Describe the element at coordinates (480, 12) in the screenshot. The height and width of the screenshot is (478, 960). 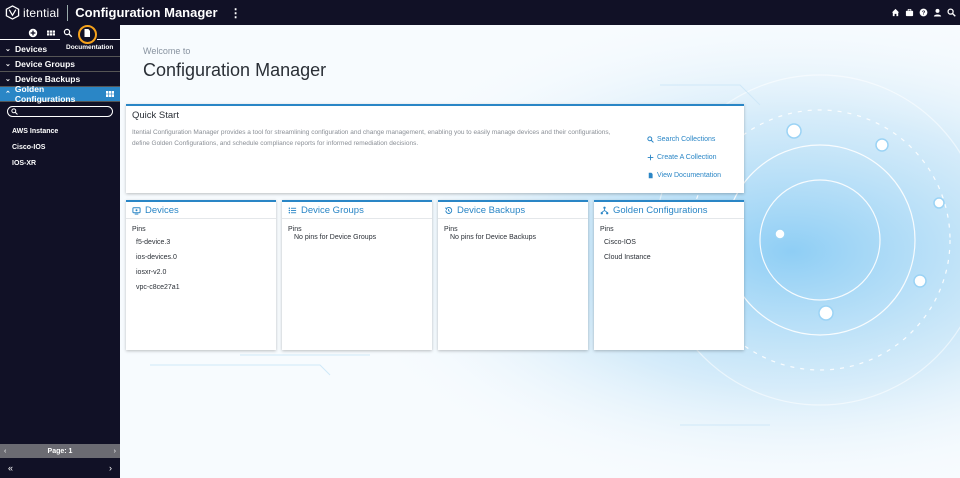
I see `top-bar: itential Configuration Manager ⋮ ?` at that location.